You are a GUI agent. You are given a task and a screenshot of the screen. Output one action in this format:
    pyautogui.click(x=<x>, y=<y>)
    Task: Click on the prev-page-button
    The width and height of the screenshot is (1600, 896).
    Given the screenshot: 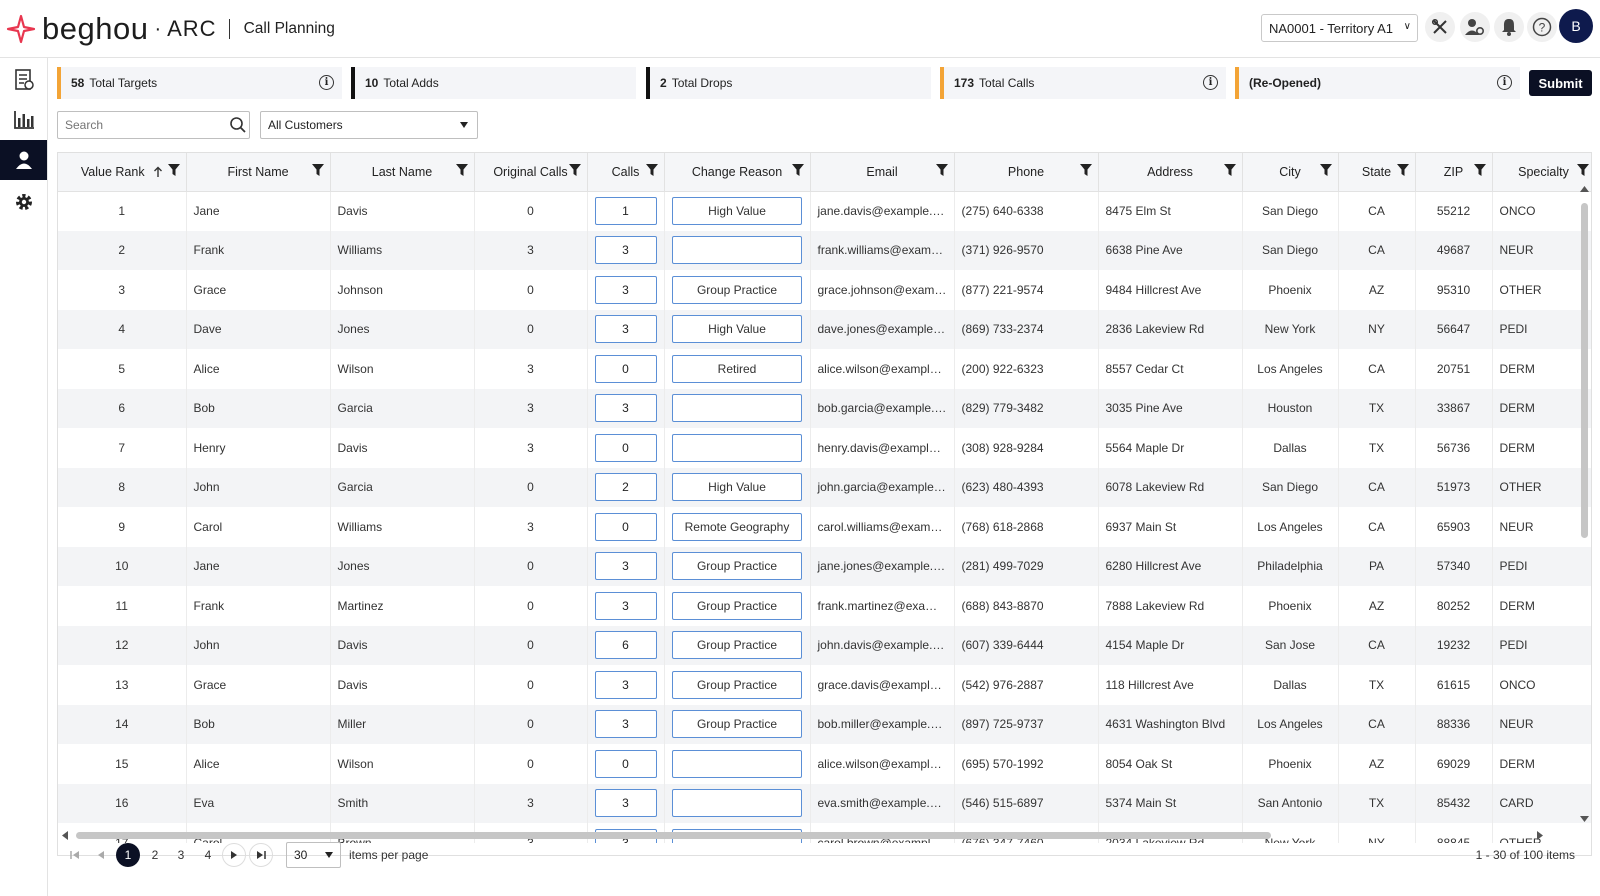 What is the action you would take?
    pyautogui.click(x=101, y=855)
    